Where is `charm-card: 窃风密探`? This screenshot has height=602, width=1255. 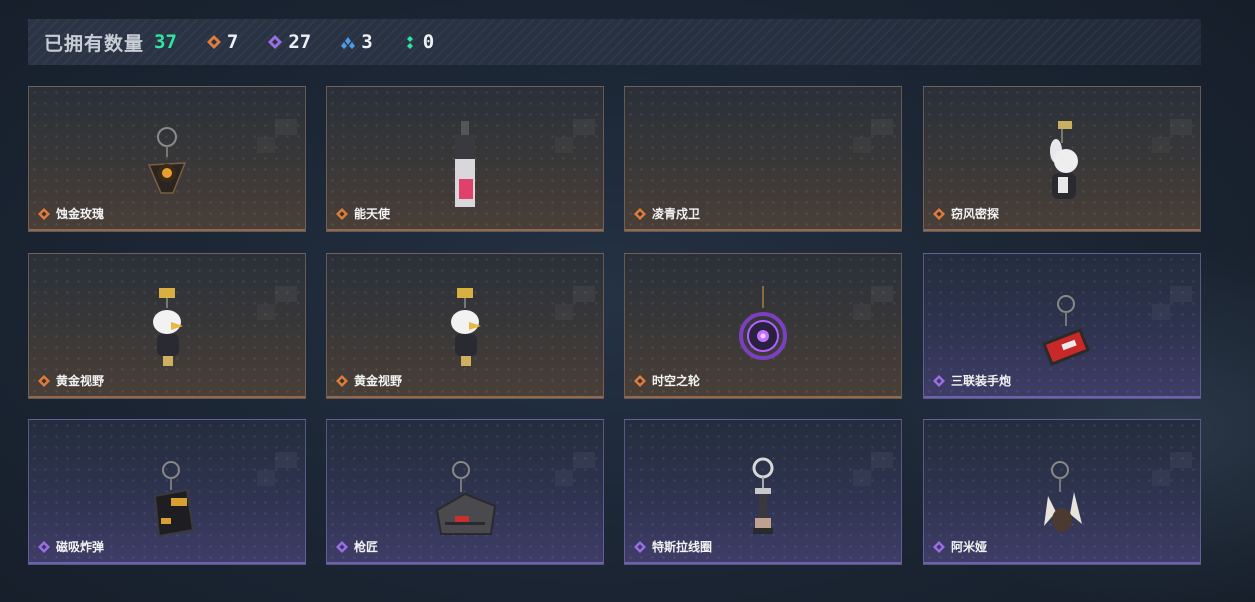
charm-card: 窃风密探 is located at coordinates (1062, 159).